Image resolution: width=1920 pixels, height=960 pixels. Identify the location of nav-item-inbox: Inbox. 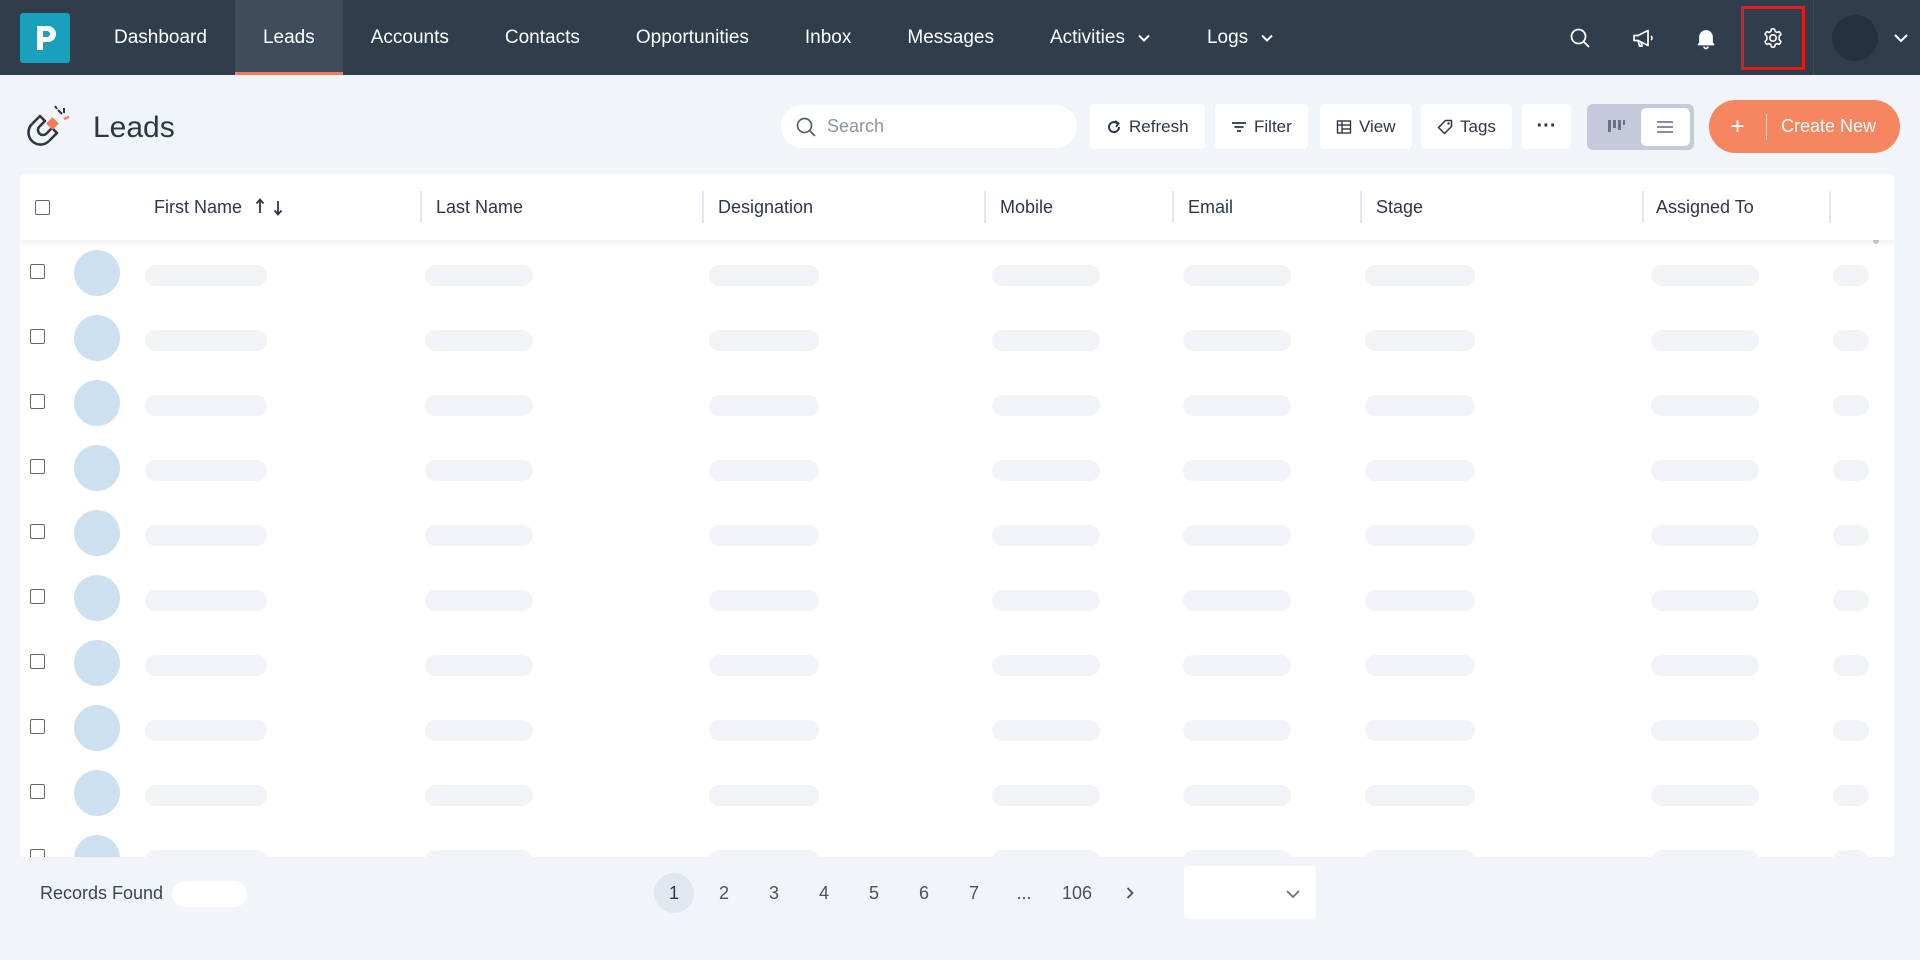
(828, 37).